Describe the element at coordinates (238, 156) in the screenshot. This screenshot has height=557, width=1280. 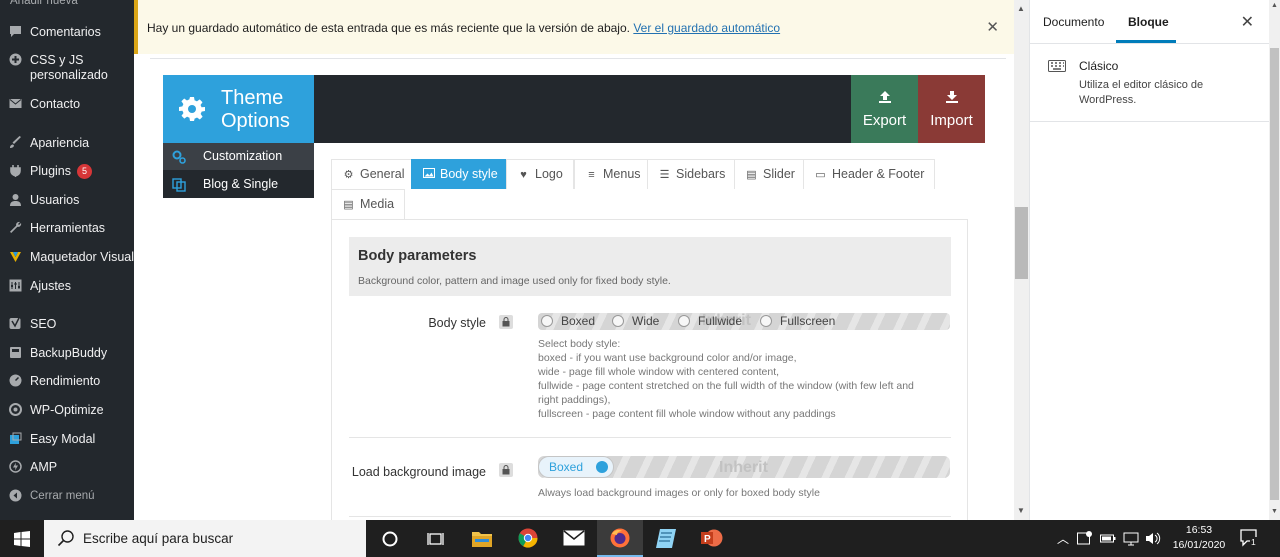
I see `nav-customization: Customization` at that location.